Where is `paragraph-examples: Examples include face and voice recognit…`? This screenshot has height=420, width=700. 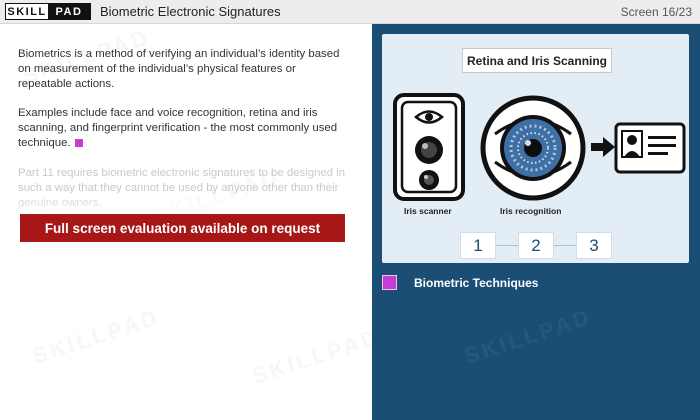
paragraph-examples: Examples include face and voice recognit… is located at coordinates (183, 128).